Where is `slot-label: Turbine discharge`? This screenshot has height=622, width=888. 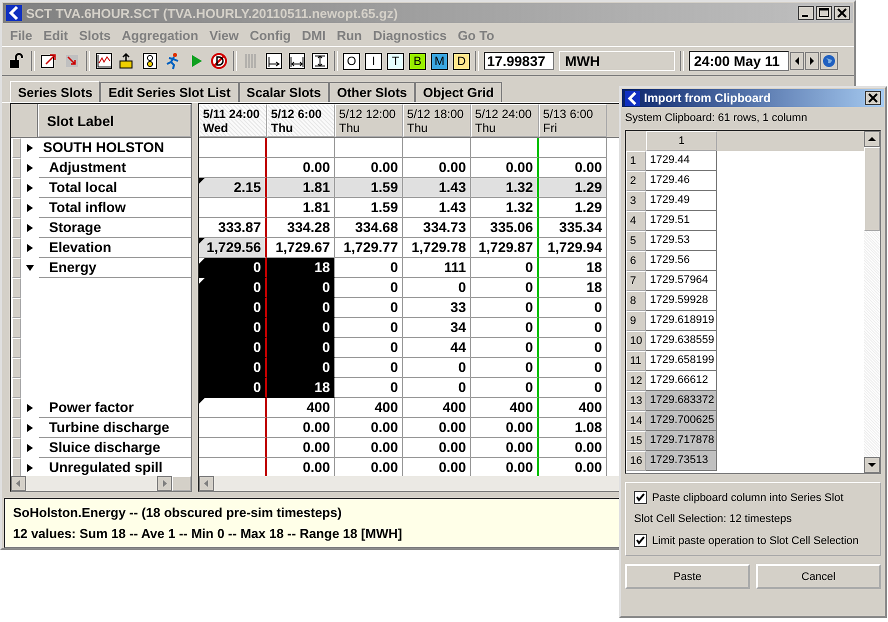 slot-label: Turbine discharge is located at coordinates (109, 427).